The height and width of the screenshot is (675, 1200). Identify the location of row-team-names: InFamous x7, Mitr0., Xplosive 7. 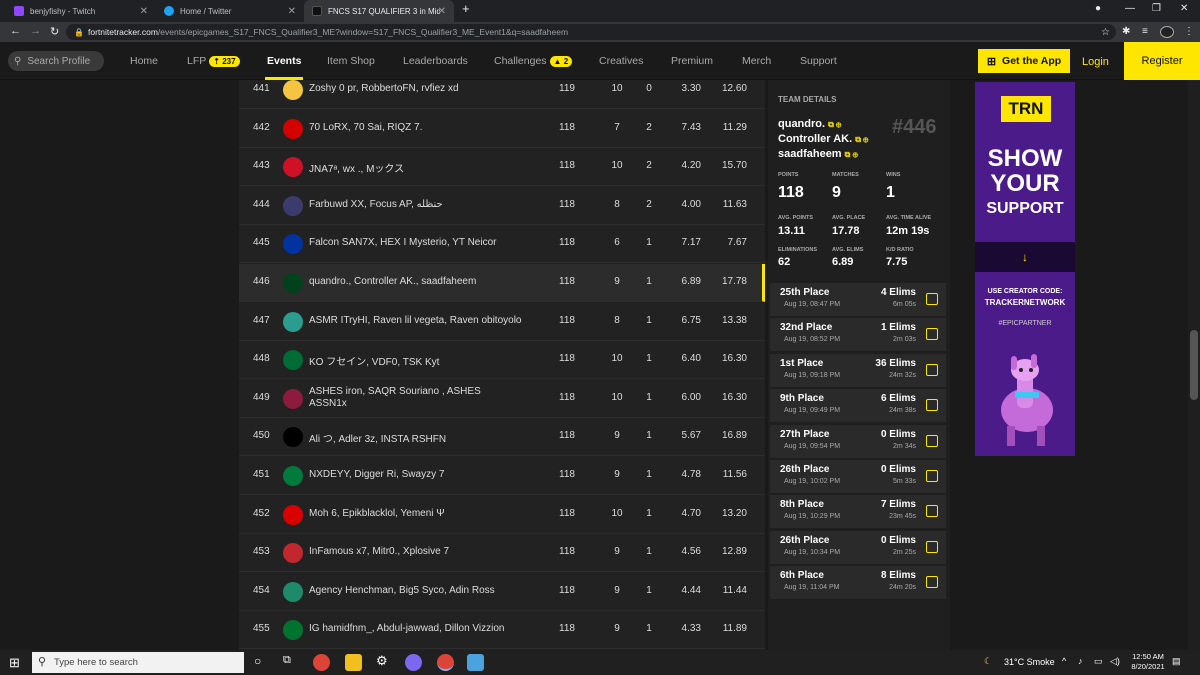
(424, 551).